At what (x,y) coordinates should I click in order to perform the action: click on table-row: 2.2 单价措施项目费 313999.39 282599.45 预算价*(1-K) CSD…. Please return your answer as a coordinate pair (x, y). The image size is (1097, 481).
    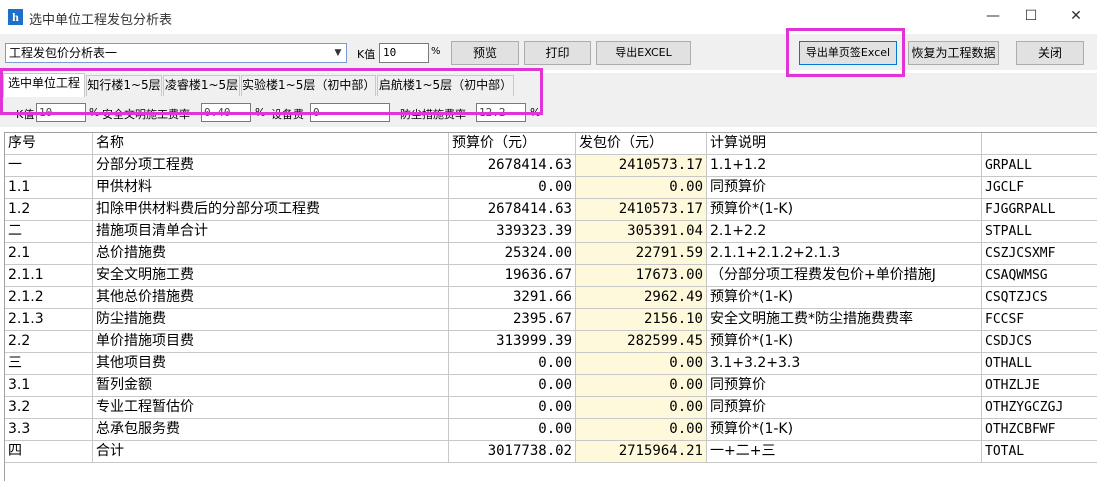
    Looking at the image, I should click on (551, 342).